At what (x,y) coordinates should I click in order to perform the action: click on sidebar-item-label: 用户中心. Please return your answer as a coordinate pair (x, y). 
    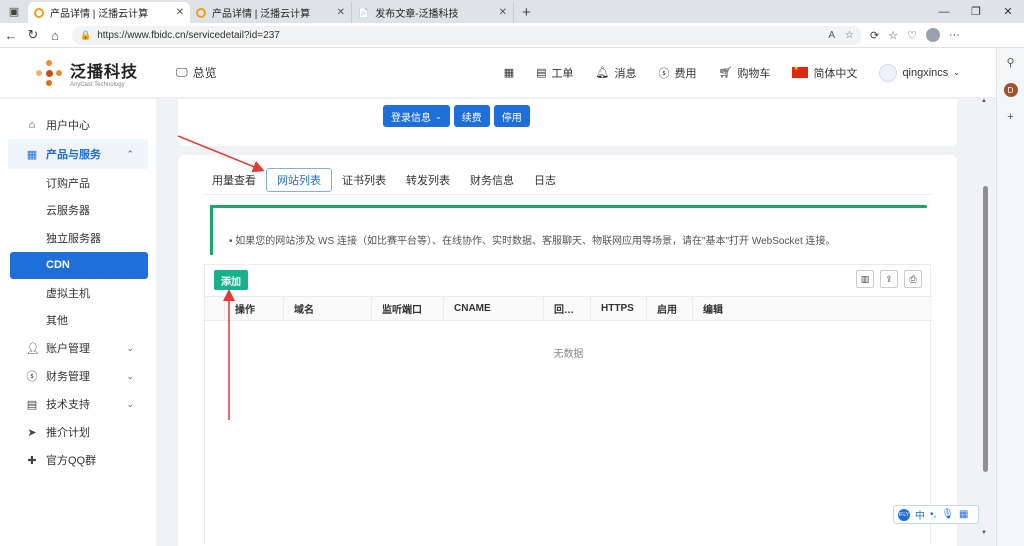
    Looking at the image, I should click on (68, 126).